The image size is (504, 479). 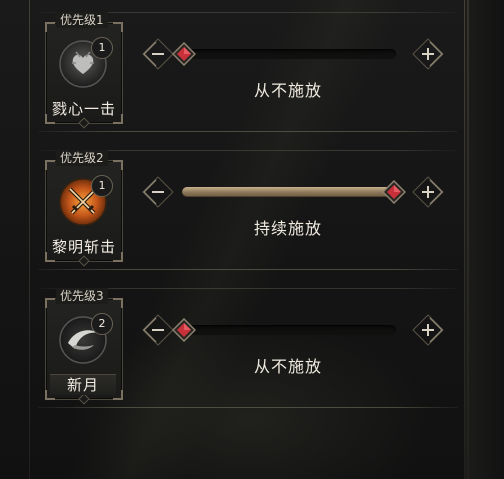 What do you see at coordinates (484, 239) in the screenshot?
I see `scrollbar-panel` at bounding box center [484, 239].